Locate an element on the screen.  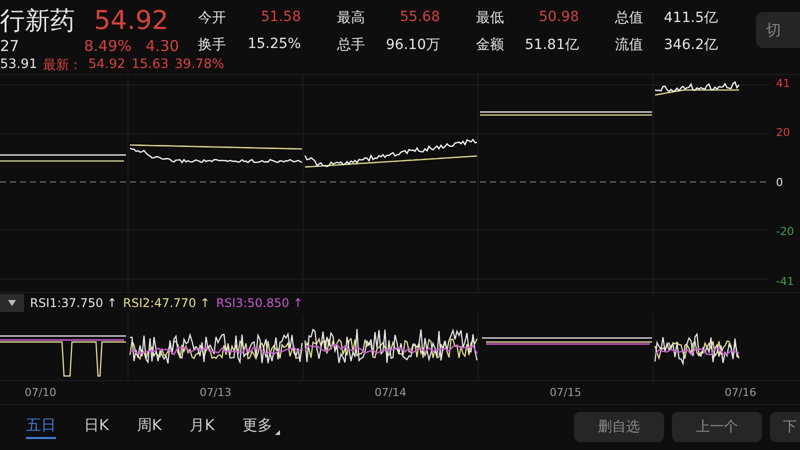
stat-value: 96.10万 is located at coordinates (413, 45).